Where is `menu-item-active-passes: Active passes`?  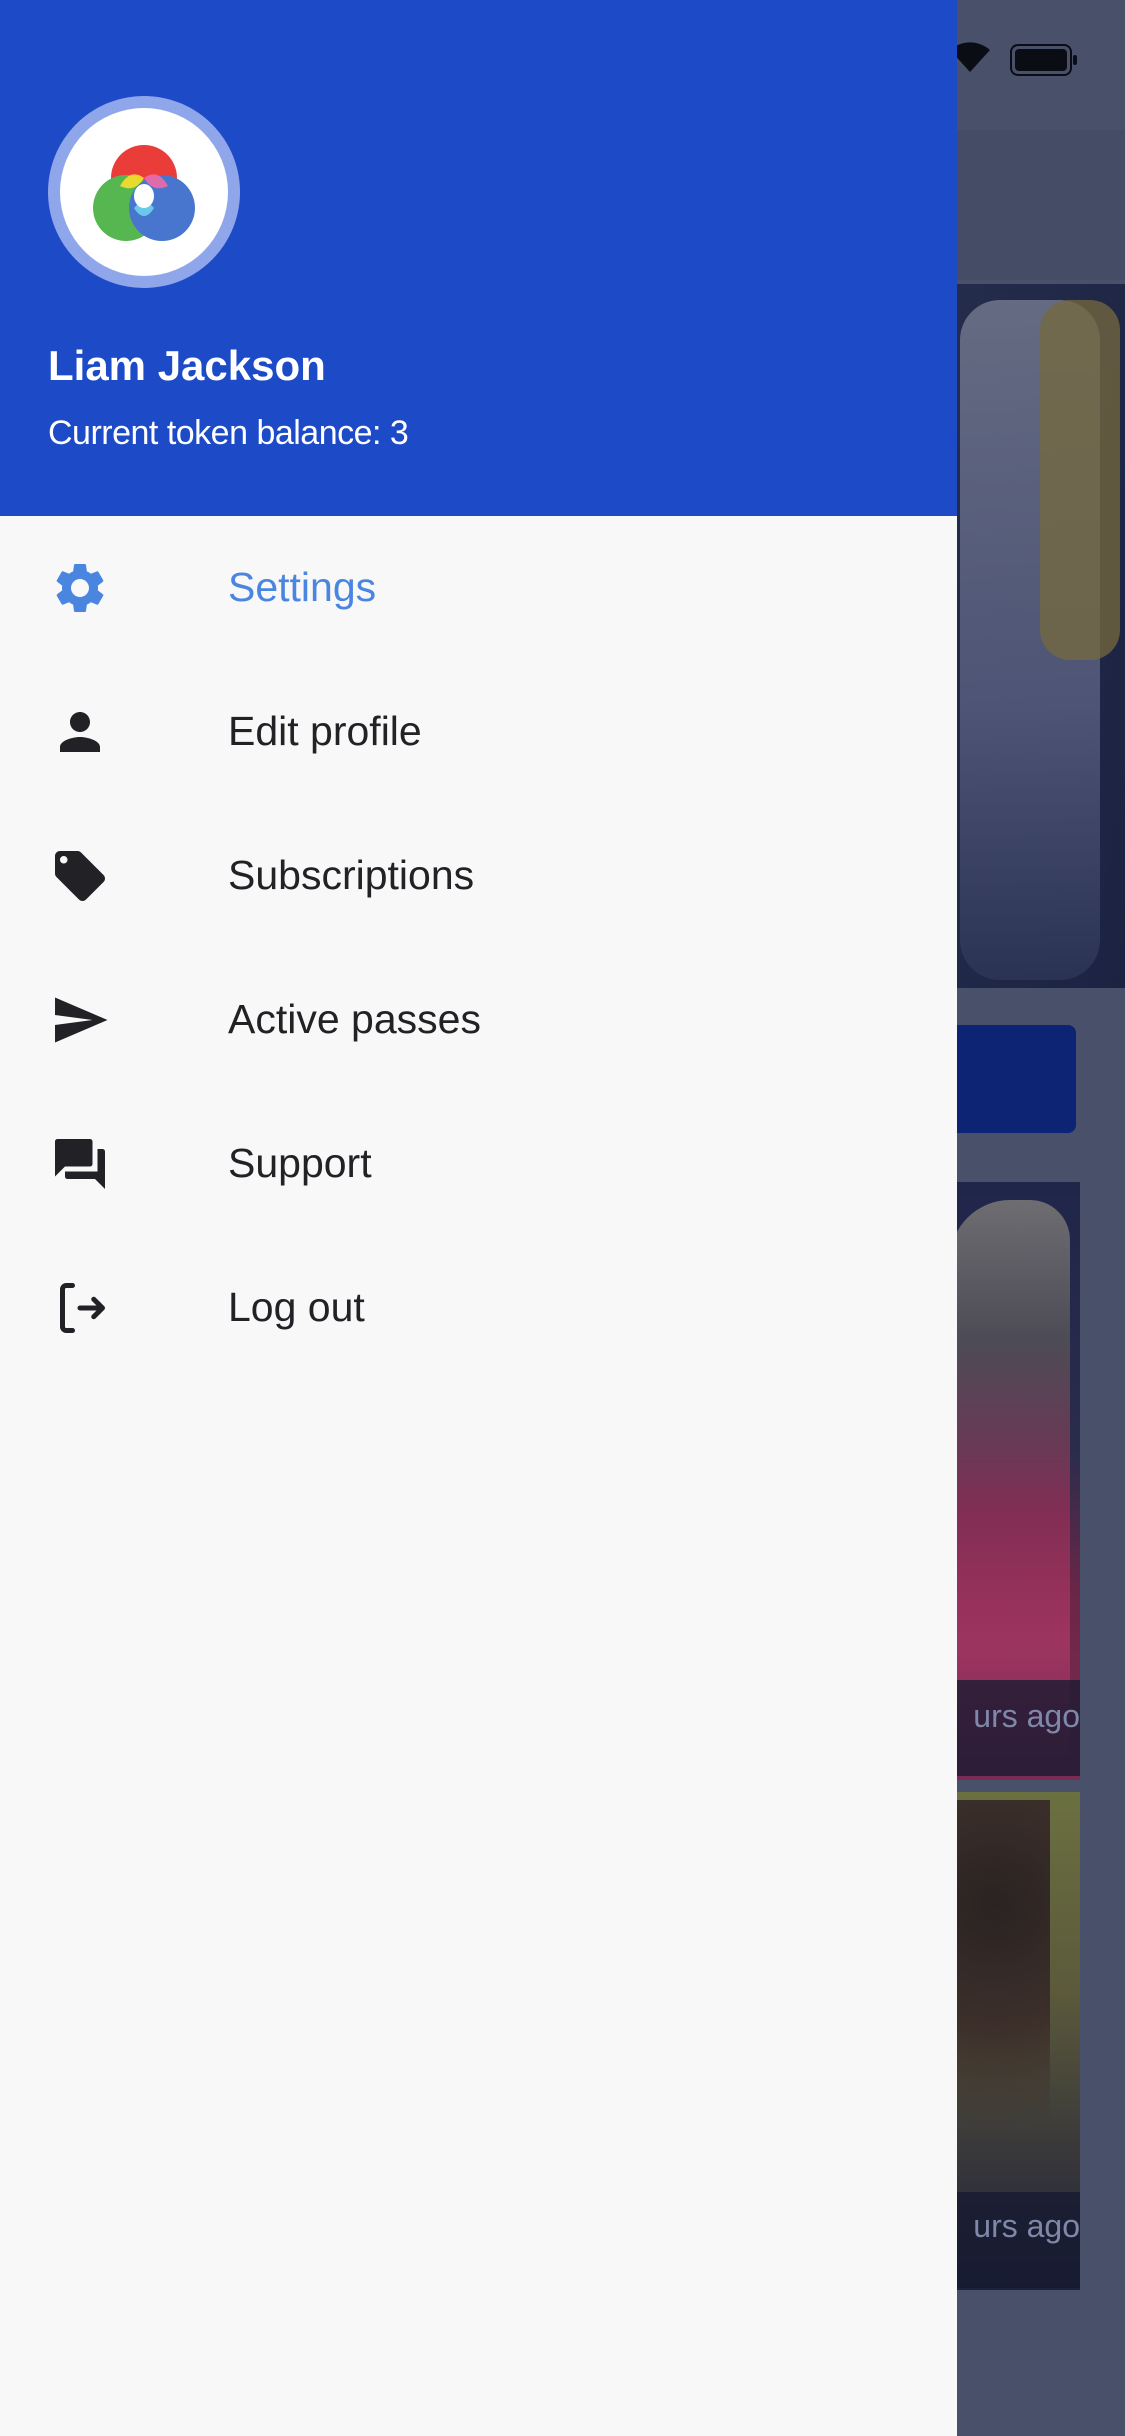 menu-item-active-passes: Active passes is located at coordinates (478, 1020).